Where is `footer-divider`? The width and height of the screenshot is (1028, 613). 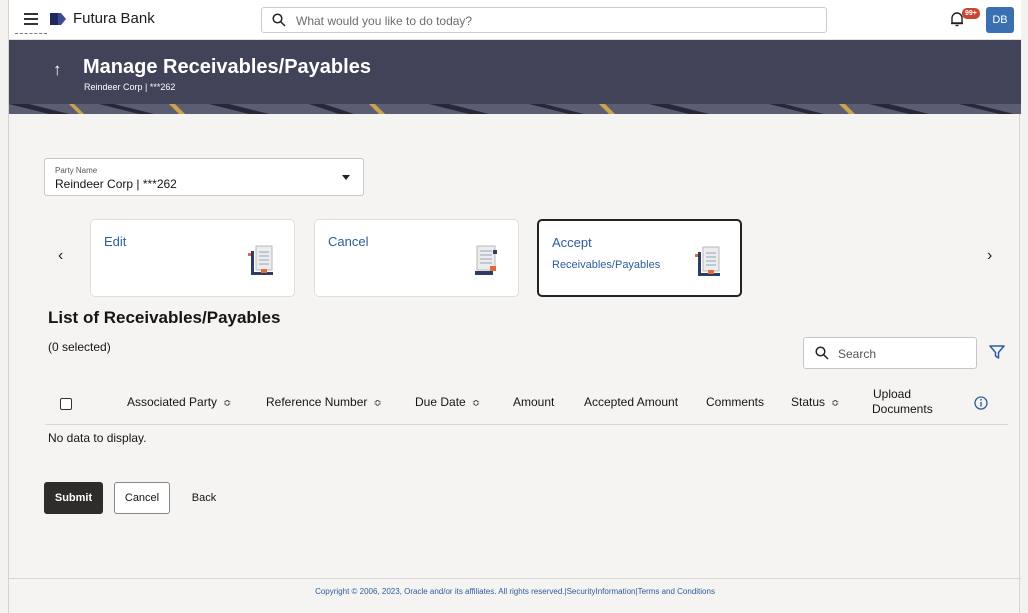 footer-divider is located at coordinates (515, 578).